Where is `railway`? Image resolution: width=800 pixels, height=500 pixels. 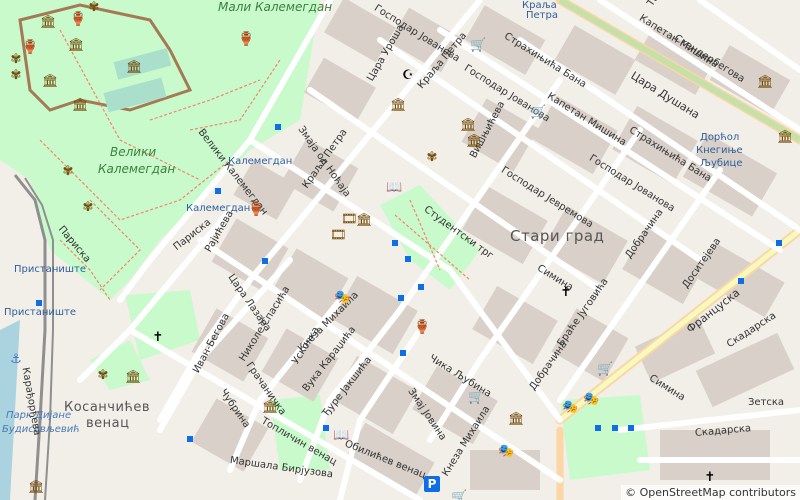
railway is located at coordinates (30, 337).